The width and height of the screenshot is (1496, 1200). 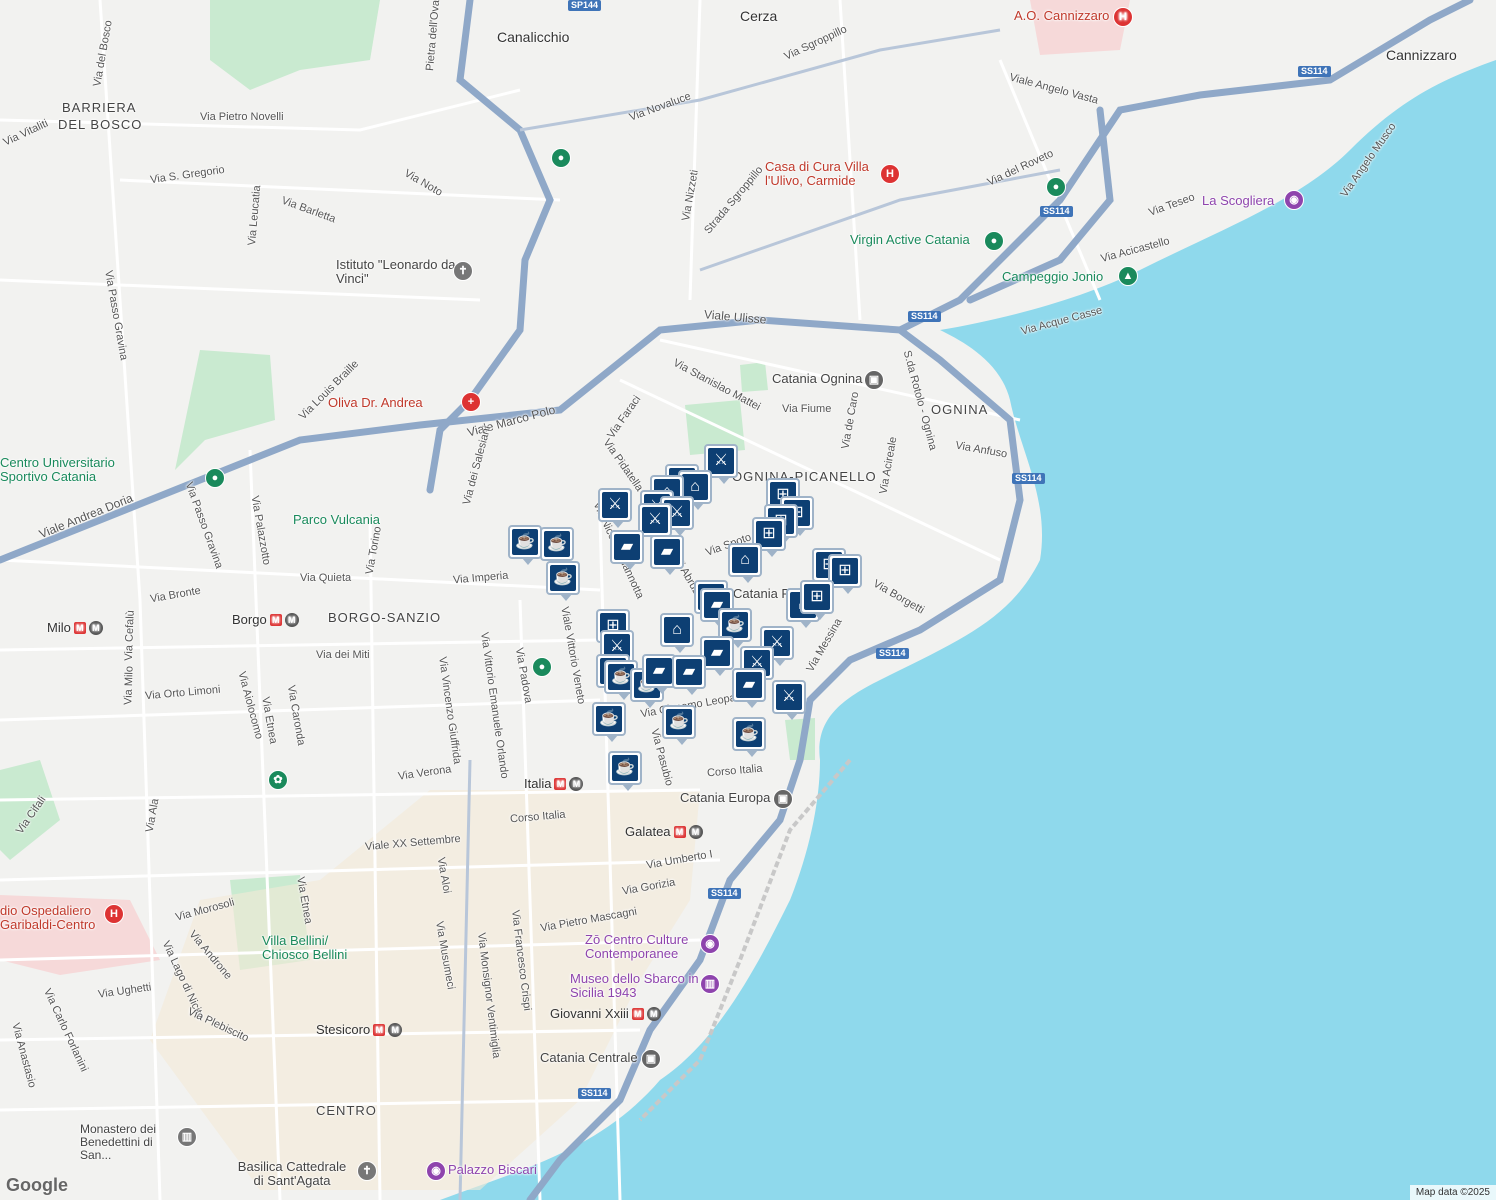 What do you see at coordinates (635, 986) in the screenshot?
I see `museum-label: Museo dello Sbarco in Sicilia 1943` at bounding box center [635, 986].